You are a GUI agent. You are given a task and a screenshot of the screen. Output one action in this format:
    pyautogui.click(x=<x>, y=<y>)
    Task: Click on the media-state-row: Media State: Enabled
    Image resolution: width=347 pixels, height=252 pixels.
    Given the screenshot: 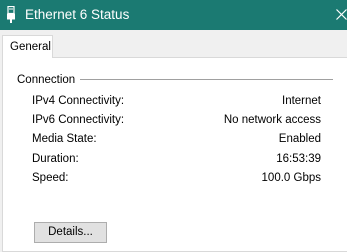 What is the action you would take?
    pyautogui.click(x=168, y=139)
    